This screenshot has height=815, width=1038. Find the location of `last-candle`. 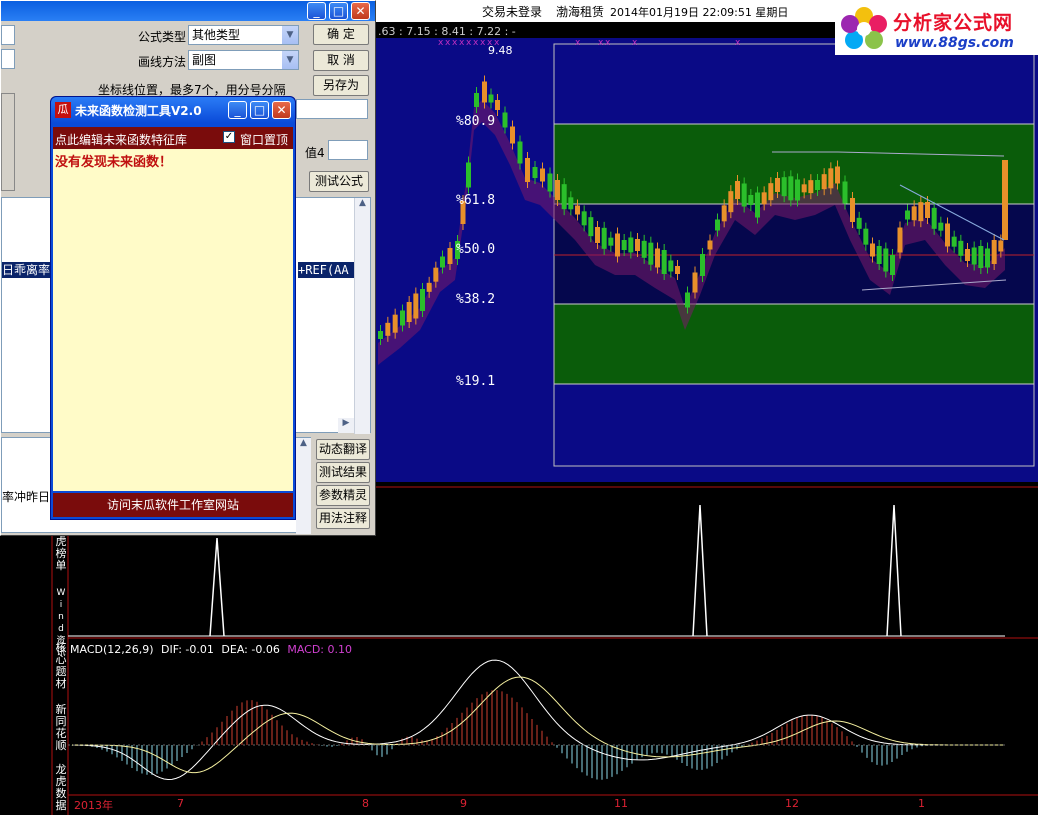

last-candle is located at coordinates (1005, 200).